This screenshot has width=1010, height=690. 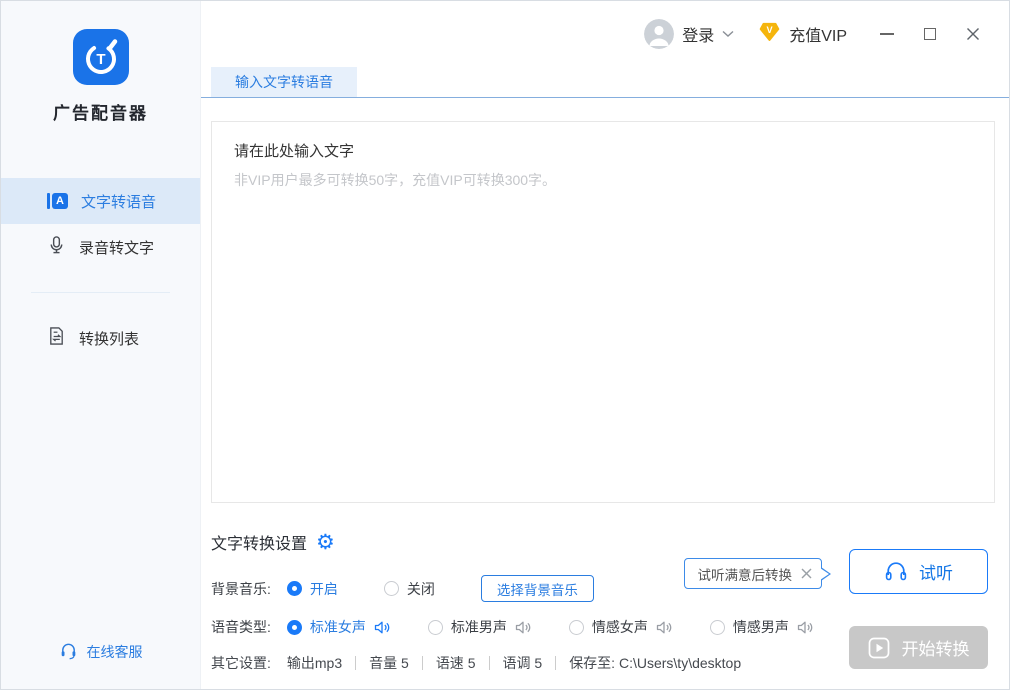 I want to click on login-label: 登录, so click(x=698, y=36).